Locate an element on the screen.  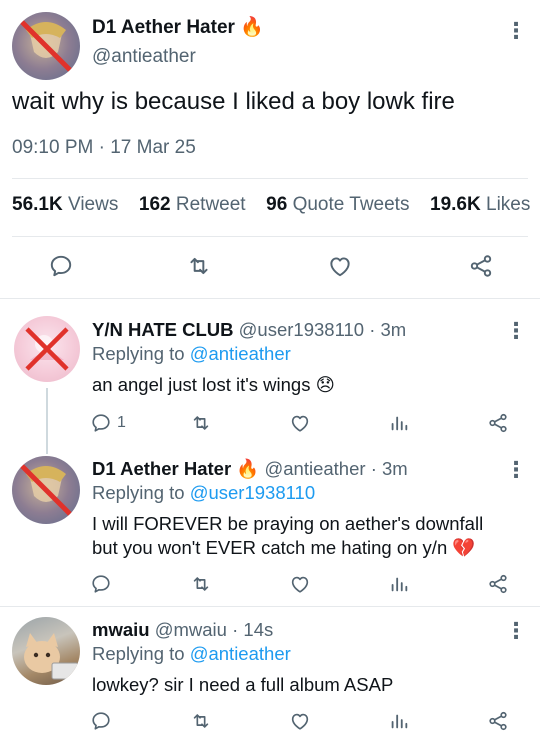
reply-3-display-name: mwaiu is located at coordinates (121, 629).